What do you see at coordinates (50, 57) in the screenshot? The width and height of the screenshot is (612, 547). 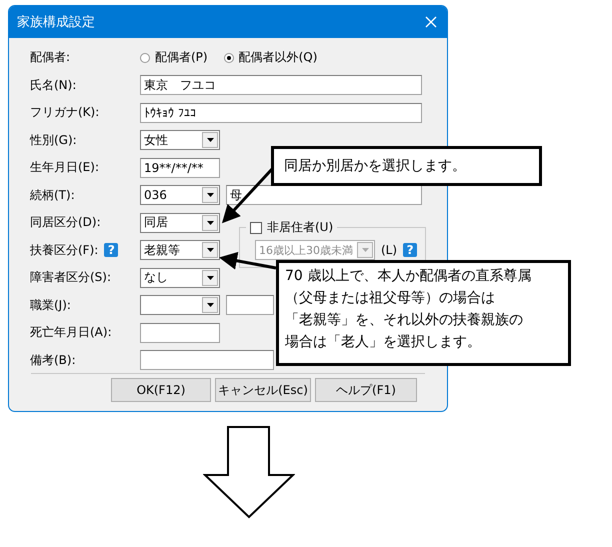 I see `field-label: 配偶者:` at bounding box center [50, 57].